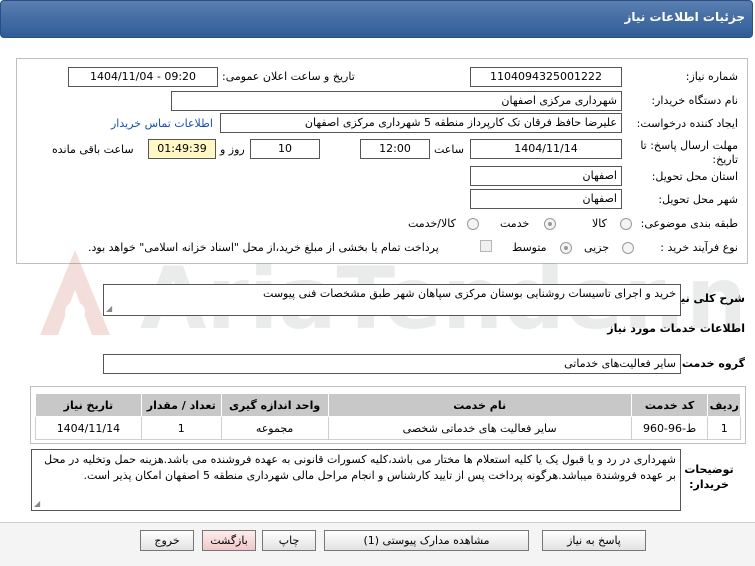 Image resolution: width=755 pixels, height=566 pixels. What do you see at coordinates (594, 540) in the screenshot?
I see `reply-button: پاسخ به نیاز` at bounding box center [594, 540].